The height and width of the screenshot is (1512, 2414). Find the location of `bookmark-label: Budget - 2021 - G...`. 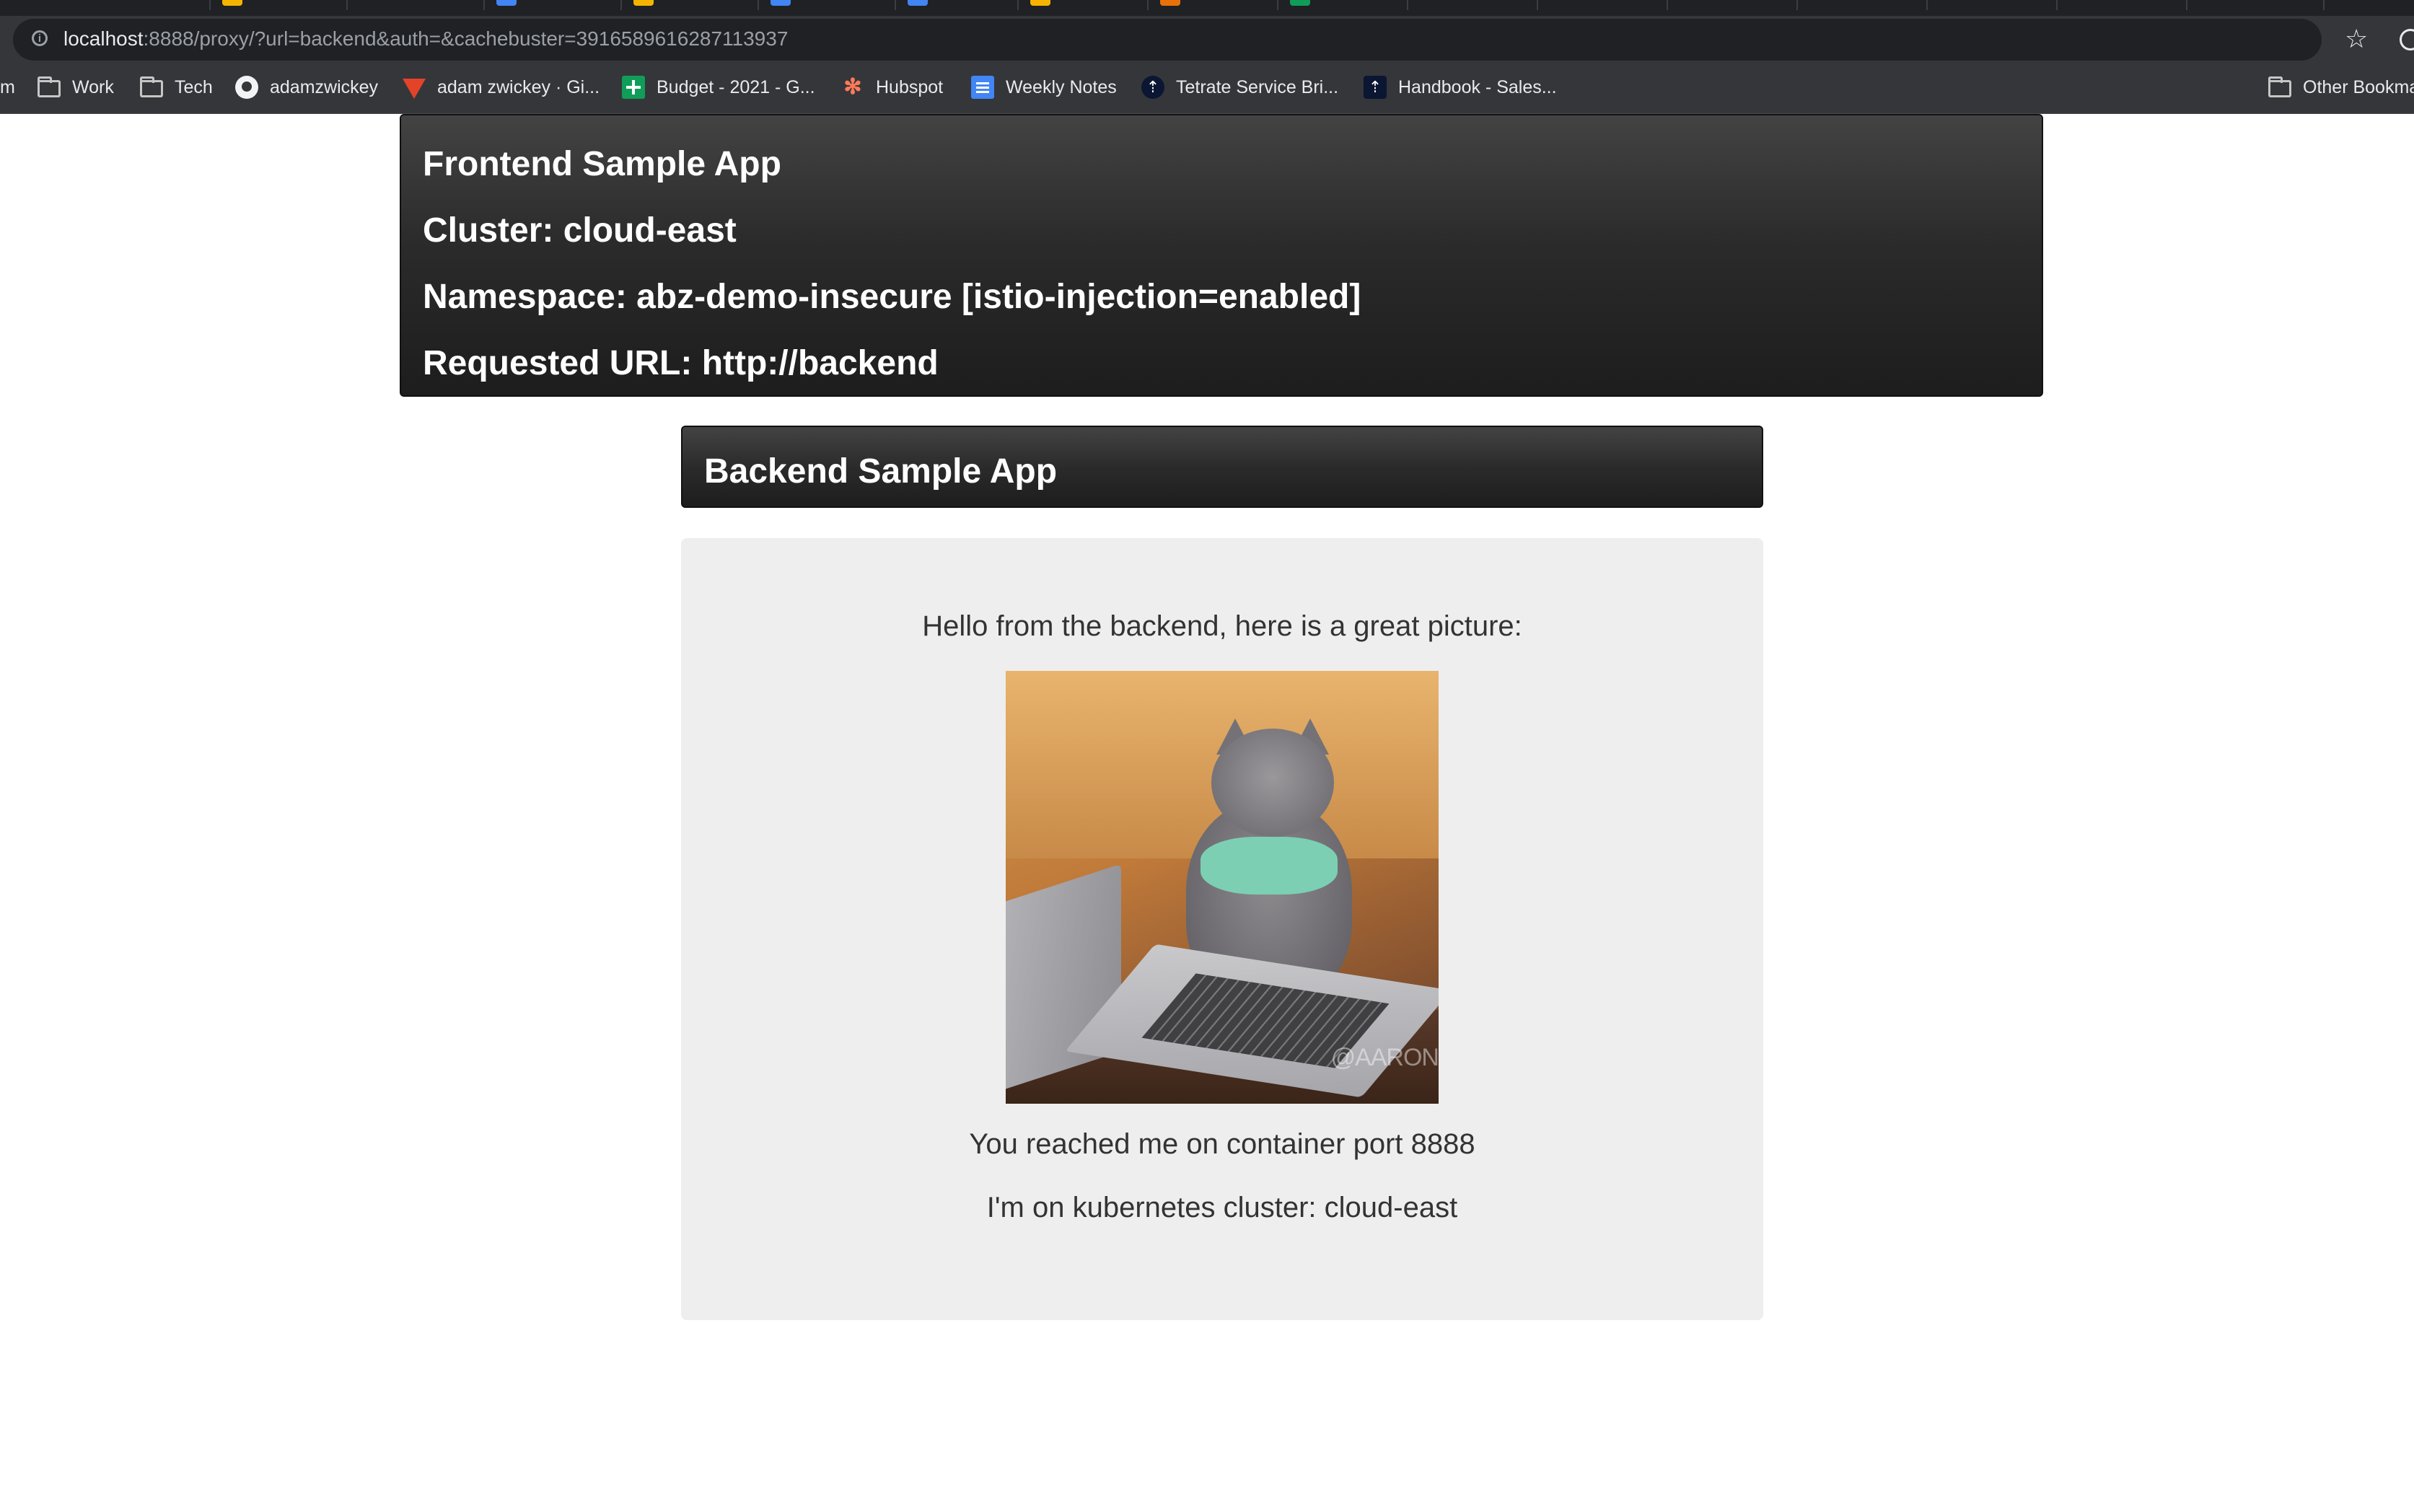

bookmark-label: Budget - 2021 - G... is located at coordinates (736, 86).